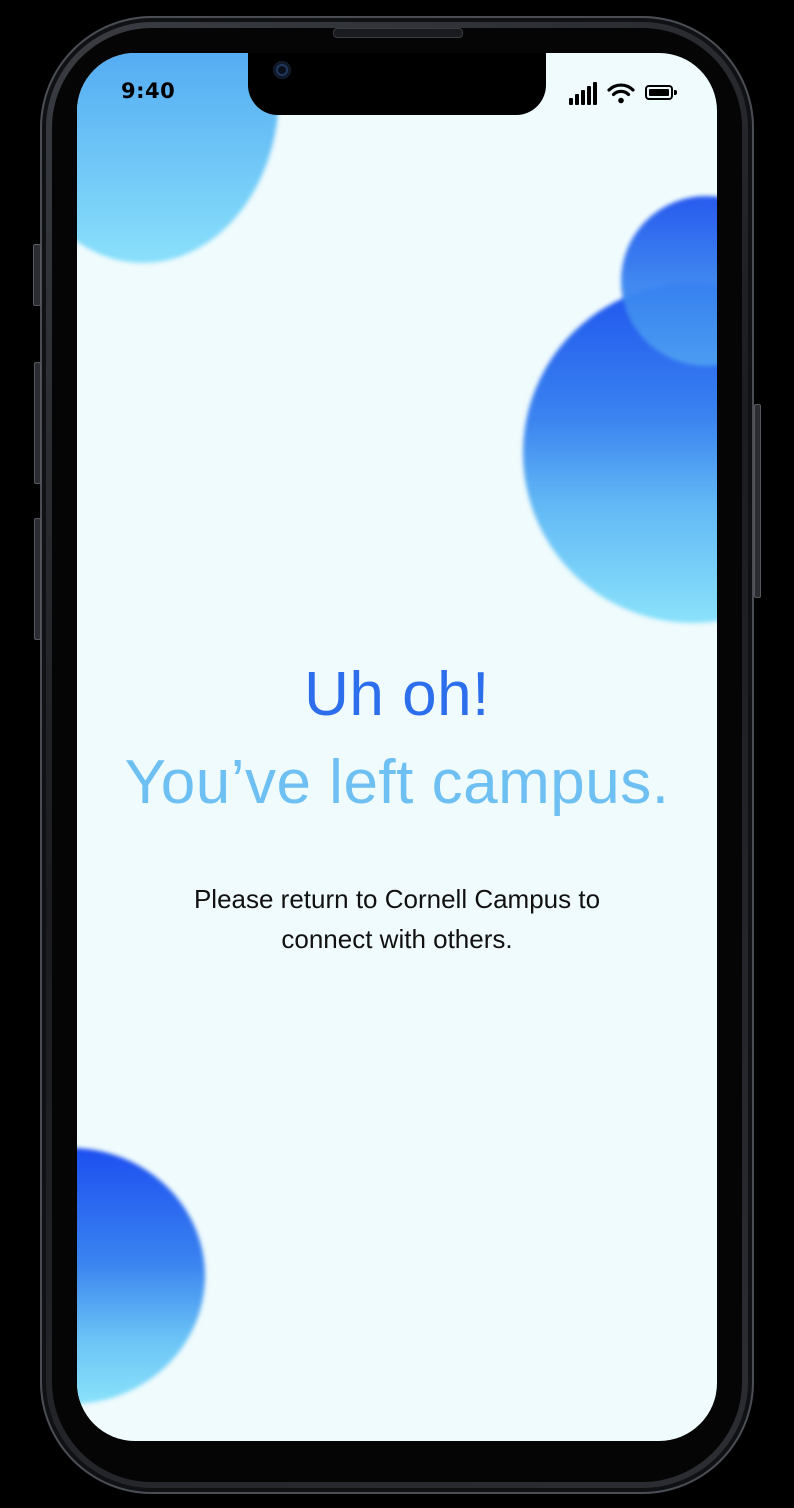  Describe the element at coordinates (397, 782) in the screenshot. I see `subtitle-text: You’ve left campus.` at that location.